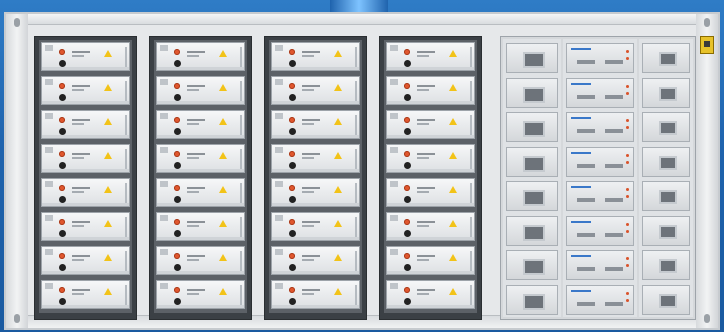 This screenshot has height=332, width=724. What do you see at coordinates (707, 22) in the screenshot?
I see `post-bolt-hole` at bounding box center [707, 22].